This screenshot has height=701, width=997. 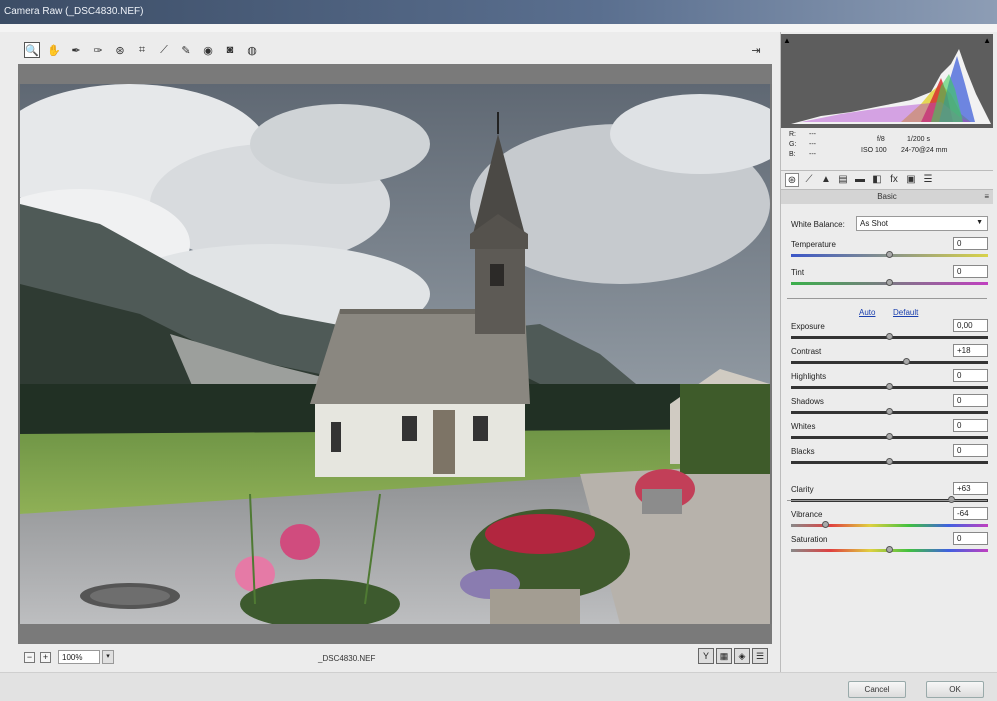 What do you see at coordinates (724, 656) in the screenshot?
I see `swap-settings-icon: ▦` at bounding box center [724, 656].